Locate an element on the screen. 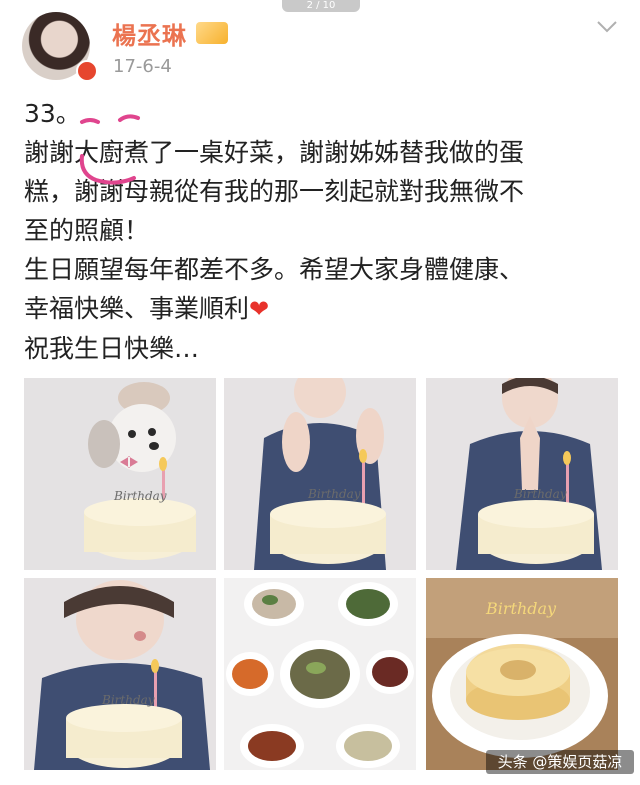 The width and height of the screenshot is (640, 785). photo-clapping: Birthday is located at coordinates (320, 474).